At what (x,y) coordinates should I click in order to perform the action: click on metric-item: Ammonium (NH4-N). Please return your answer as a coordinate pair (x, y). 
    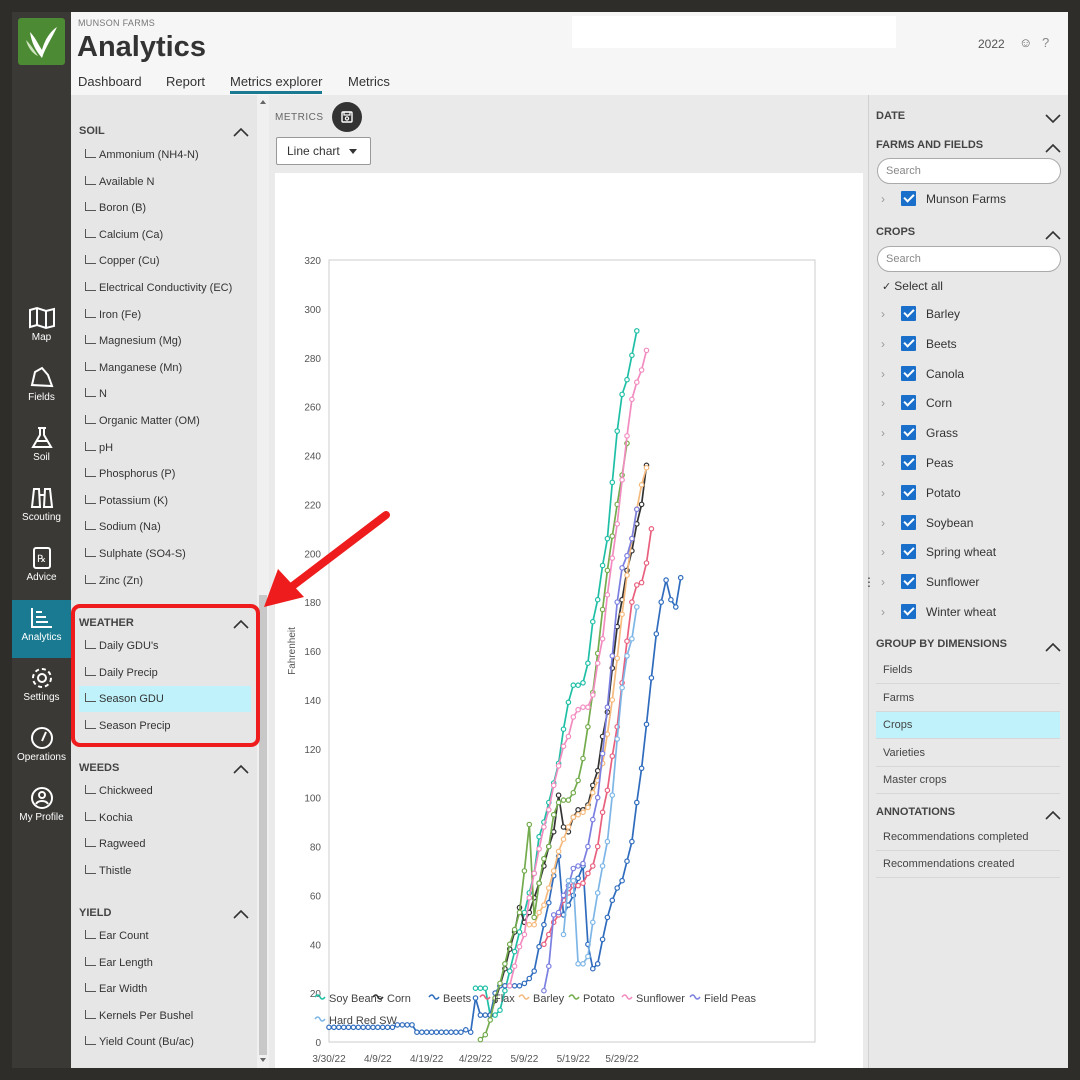
    Looking at the image, I should click on (165, 155).